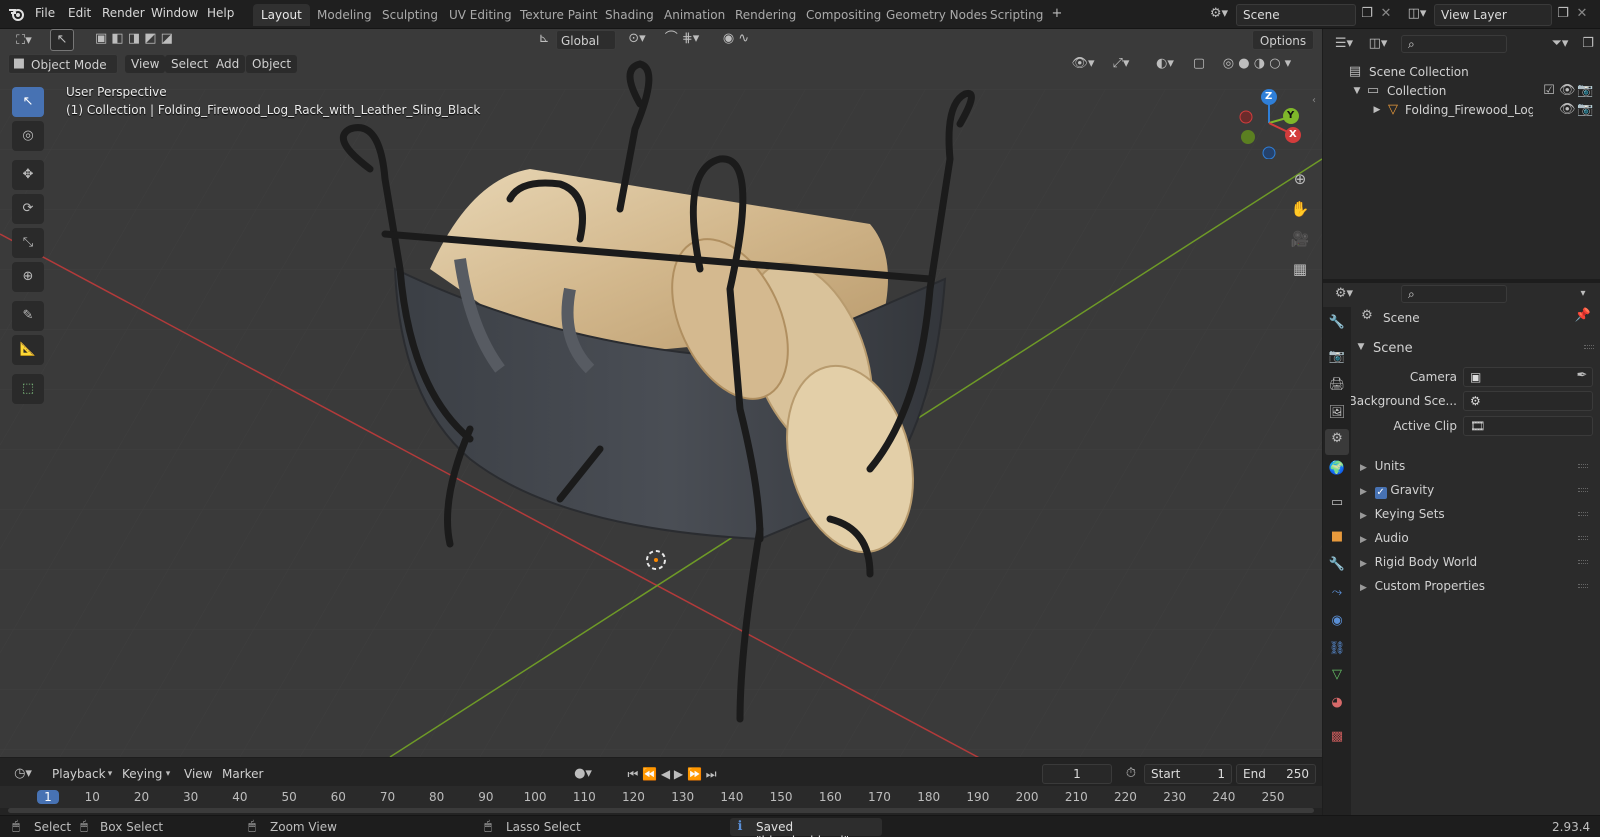 This screenshot has height=837, width=1600. What do you see at coordinates (765, 15) in the screenshot?
I see `tab-rendering: Rendering` at bounding box center [765, 15].